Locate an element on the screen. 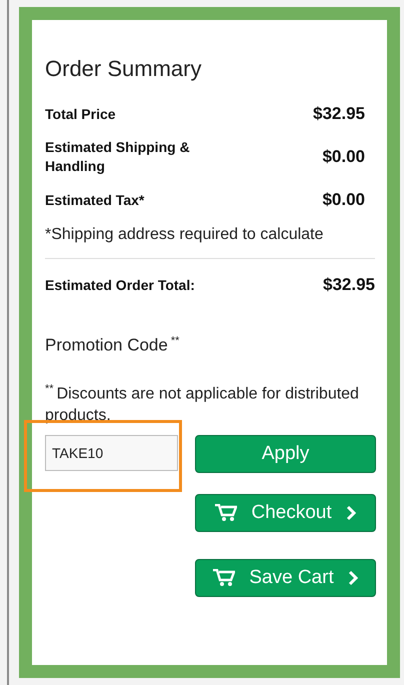 The width and height of the screenshot is (404, 685). line-value: $32.95 is located at coordinates (339, 114).